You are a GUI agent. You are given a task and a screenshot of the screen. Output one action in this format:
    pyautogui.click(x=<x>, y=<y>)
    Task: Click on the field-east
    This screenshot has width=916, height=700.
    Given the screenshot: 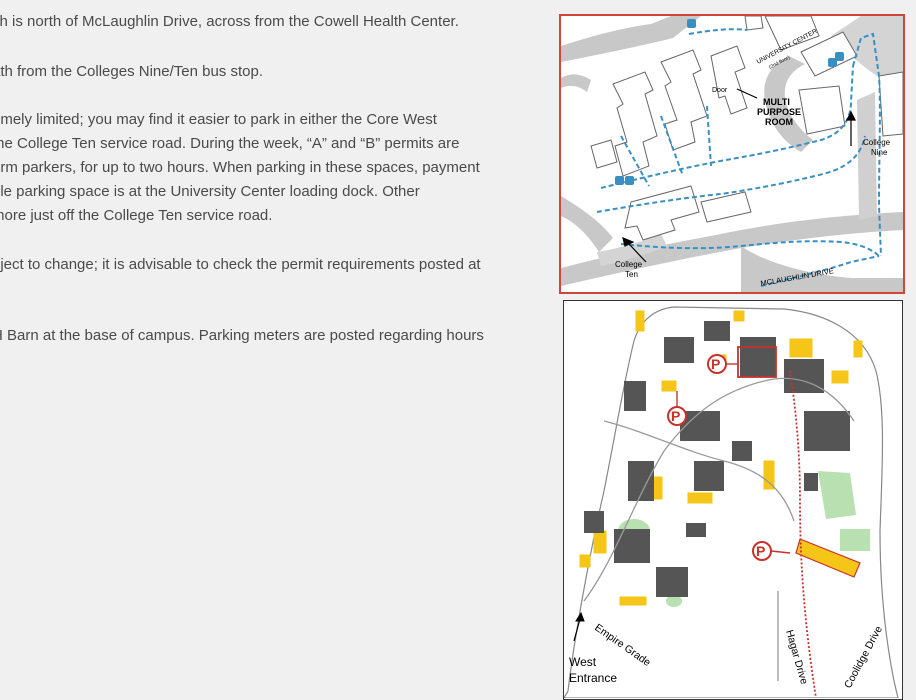 What is the action you would take?
    pyautogui.click(x=837, y=495)
    